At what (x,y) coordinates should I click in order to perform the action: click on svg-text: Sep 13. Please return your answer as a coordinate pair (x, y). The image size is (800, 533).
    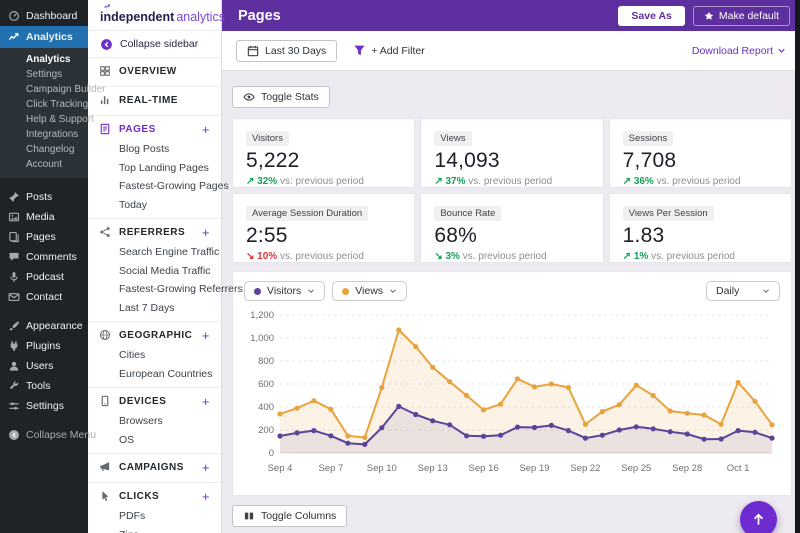
    Looking at the image, I should click on (433, 468).